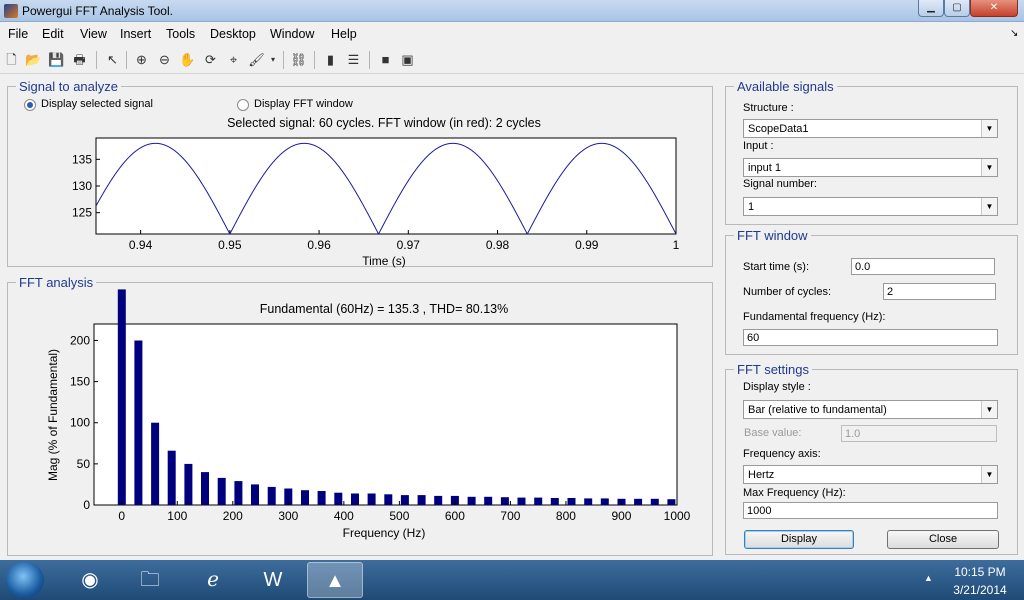 The width and height of the screenshot is (1024, 600). I want to click on fundamental-frequency-input: 60, so click(870, 337).